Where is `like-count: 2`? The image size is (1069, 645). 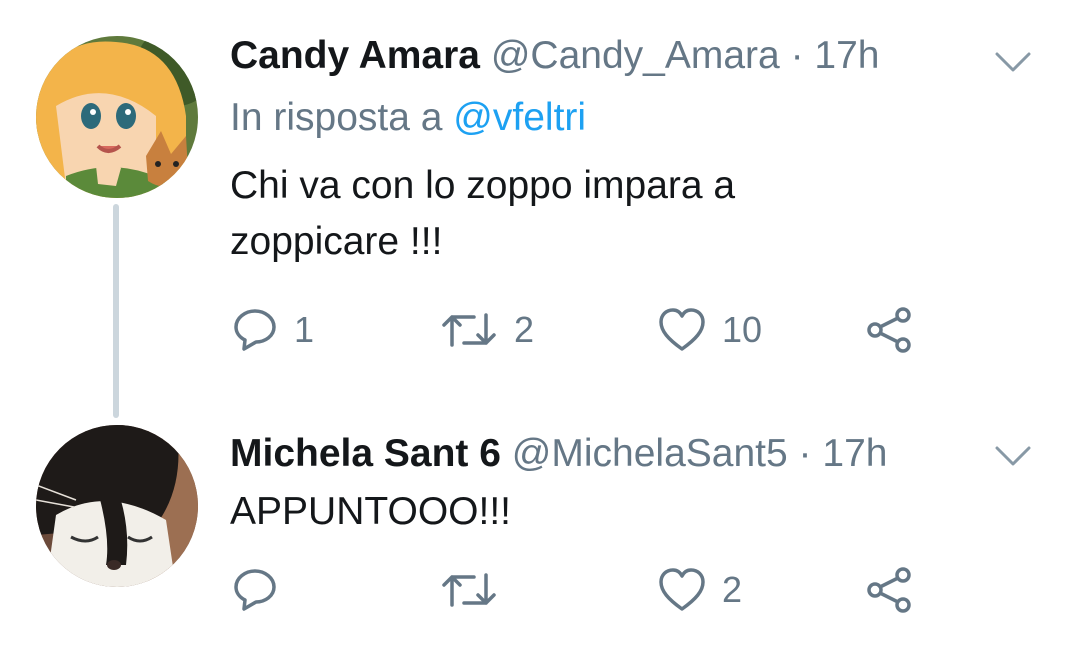 like-count: 2 is located at coordinates (732, 589).